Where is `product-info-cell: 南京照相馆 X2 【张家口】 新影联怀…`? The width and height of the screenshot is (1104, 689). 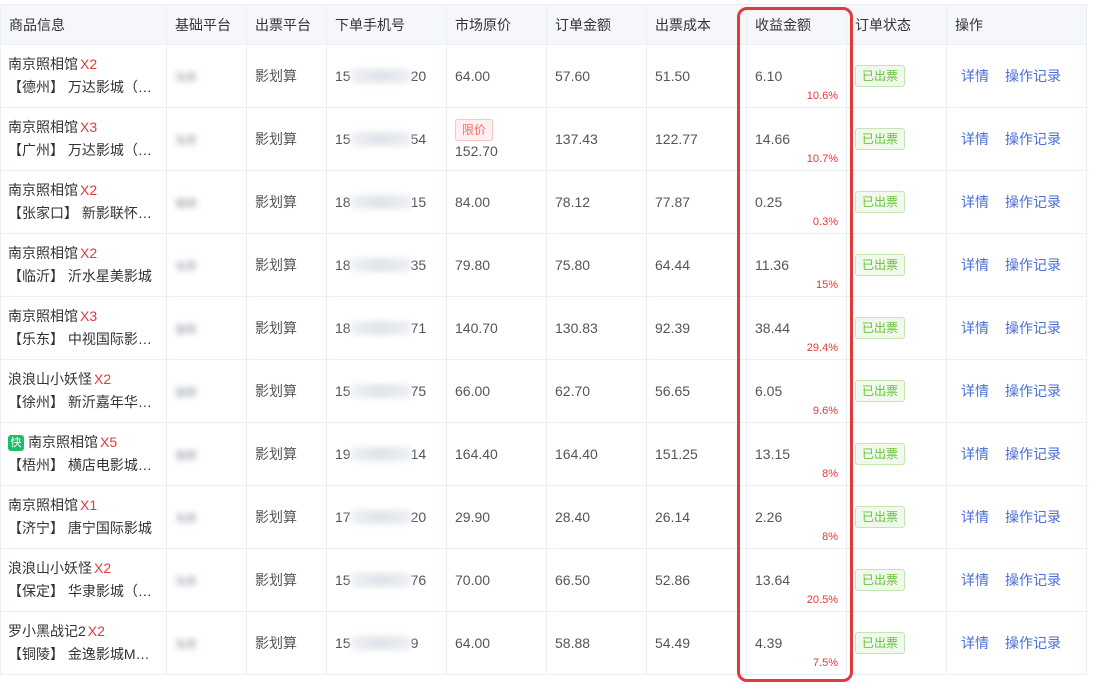 product-info-cell: 南京照相馆 X2 【张家口】 新影联怀… is located at coordinates (83, 202).